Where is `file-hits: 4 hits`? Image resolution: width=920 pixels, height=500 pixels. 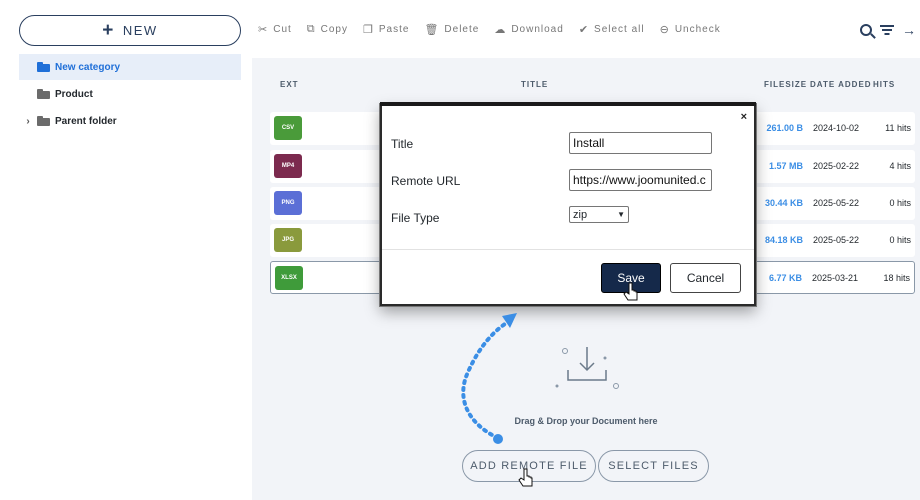 file-hits: 4 hits is located at coordinates (900, 166).